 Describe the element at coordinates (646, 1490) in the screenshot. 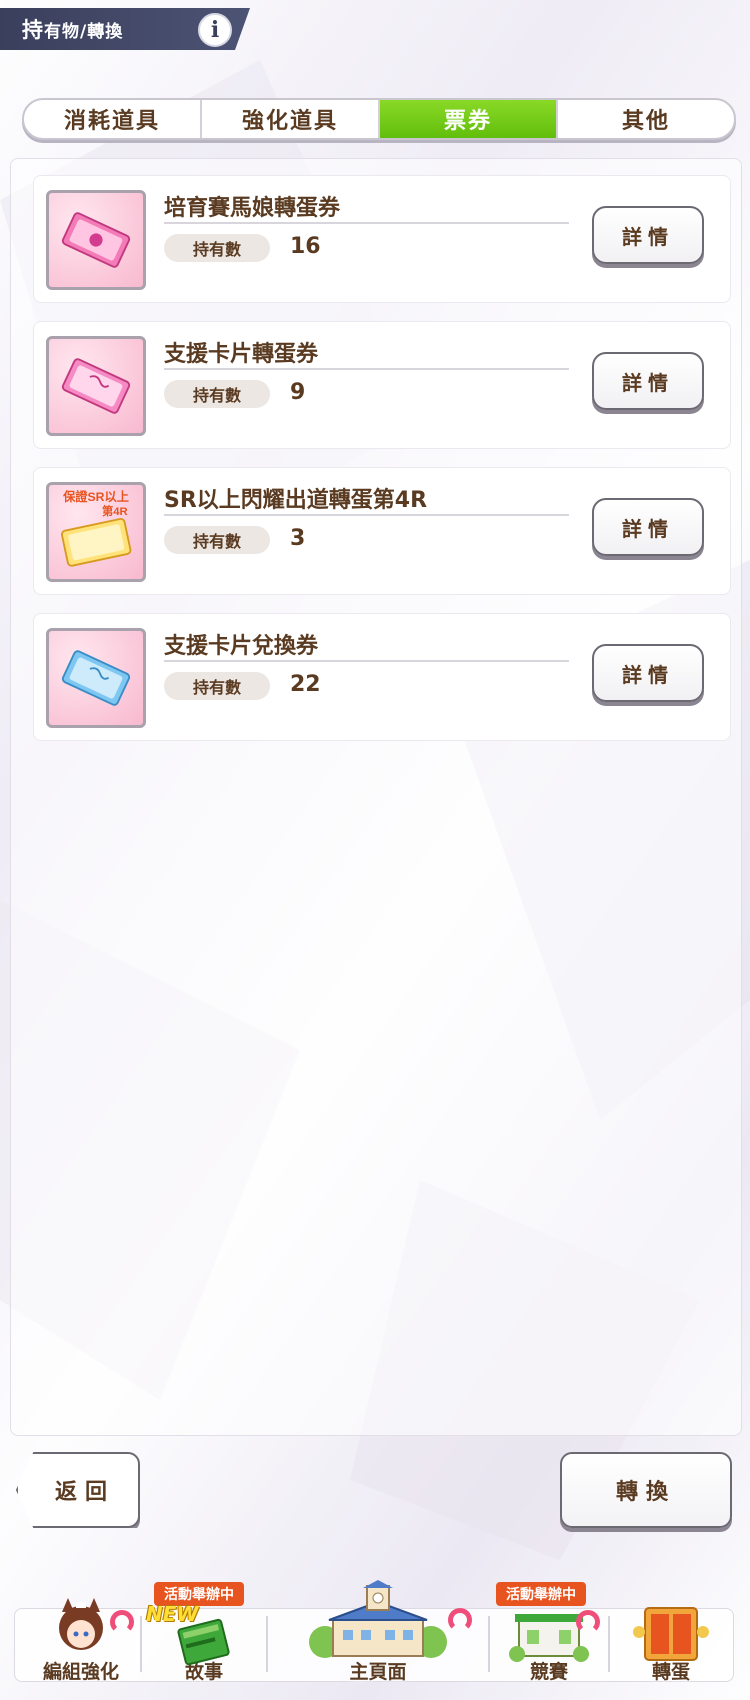

I see `convert-button: 轉換` at that location.